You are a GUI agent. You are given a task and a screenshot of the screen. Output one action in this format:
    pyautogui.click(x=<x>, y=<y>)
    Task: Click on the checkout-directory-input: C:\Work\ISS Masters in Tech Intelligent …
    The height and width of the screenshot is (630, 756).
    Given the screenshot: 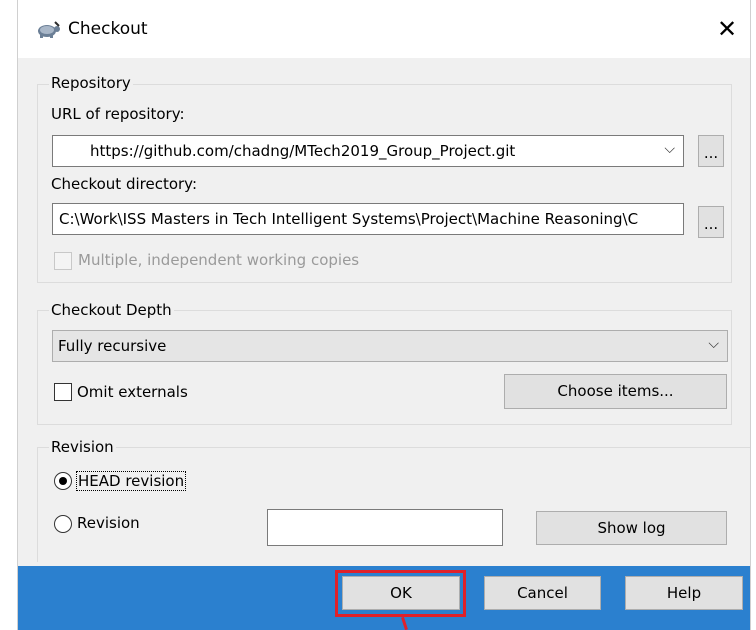 What is the action you would take?
    pyautogui.click(x=368, y=219)
    